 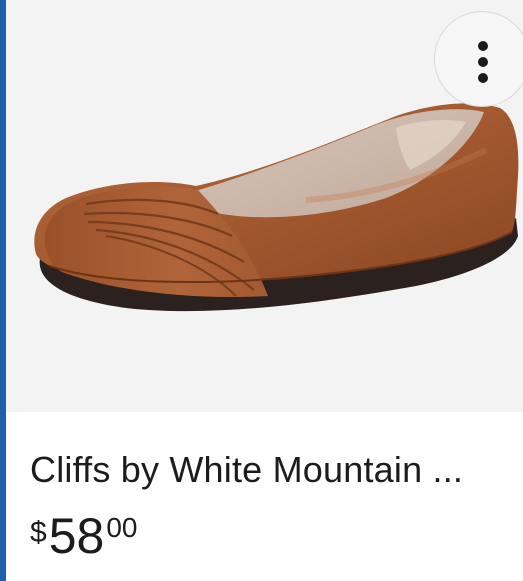 I want to click on more-options-button, so click(x=478, y=59).